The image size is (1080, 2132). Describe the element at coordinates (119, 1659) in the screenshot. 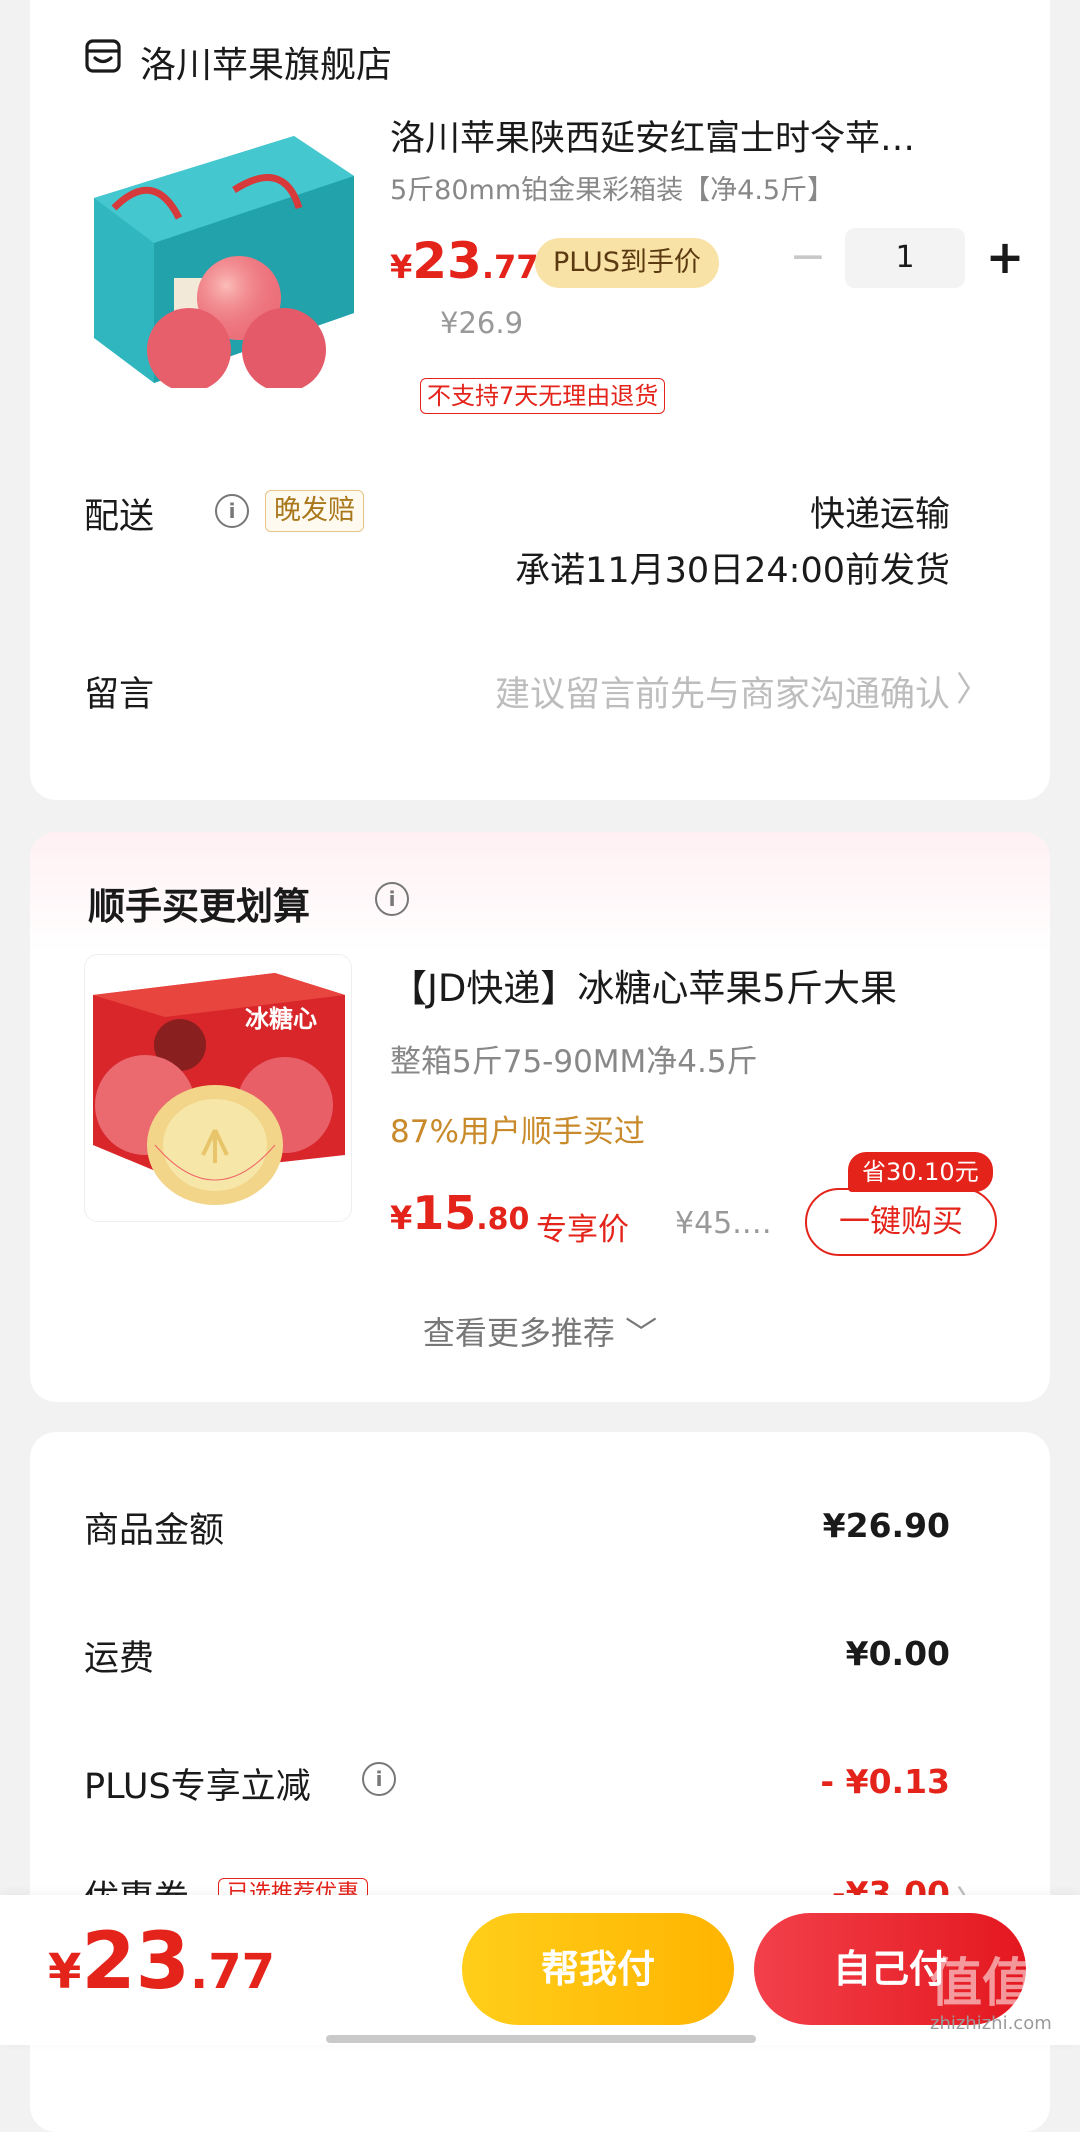

I see `summary-label: 运费` at that location.